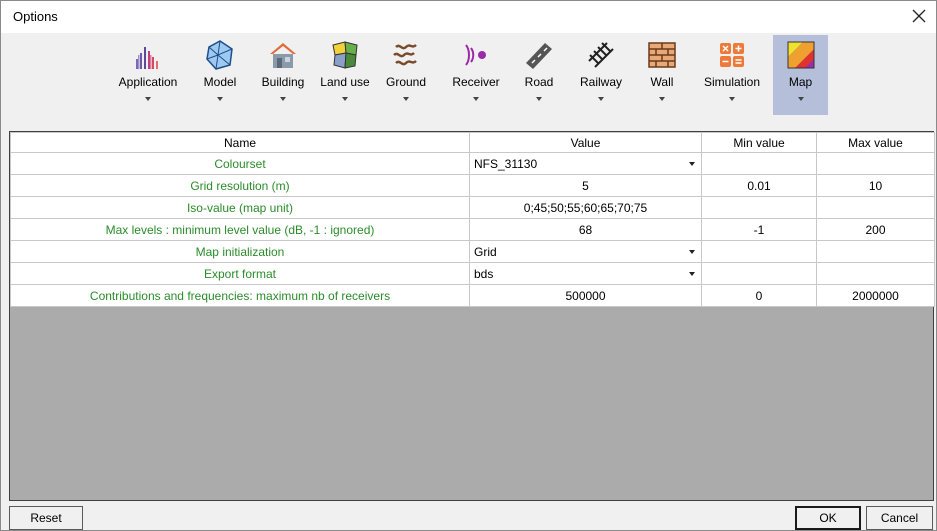  I want to click on select-value: bds, so click(484, 273).